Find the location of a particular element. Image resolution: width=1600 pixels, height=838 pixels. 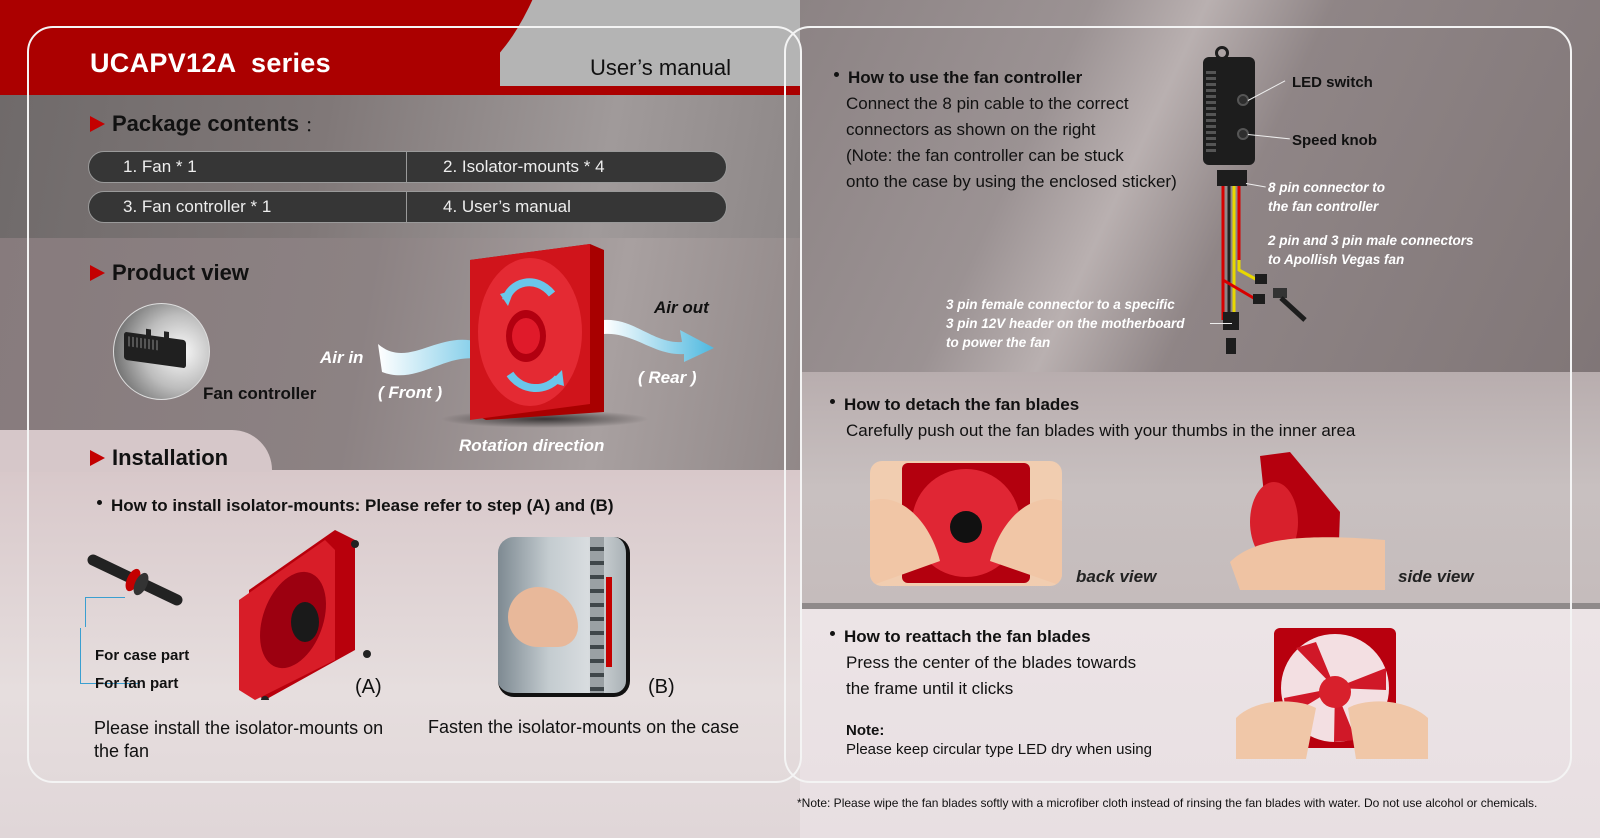

reattach-bullet: How to reattach the fan blades is located at coordinates (960, 637).